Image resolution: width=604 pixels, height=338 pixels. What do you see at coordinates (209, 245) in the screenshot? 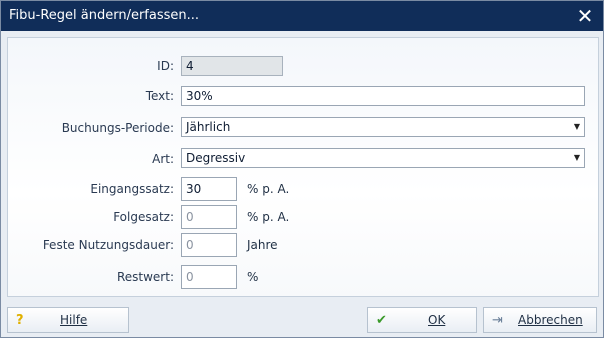
I see `fixed-life-input: 0` at bounding box center [209, 245].